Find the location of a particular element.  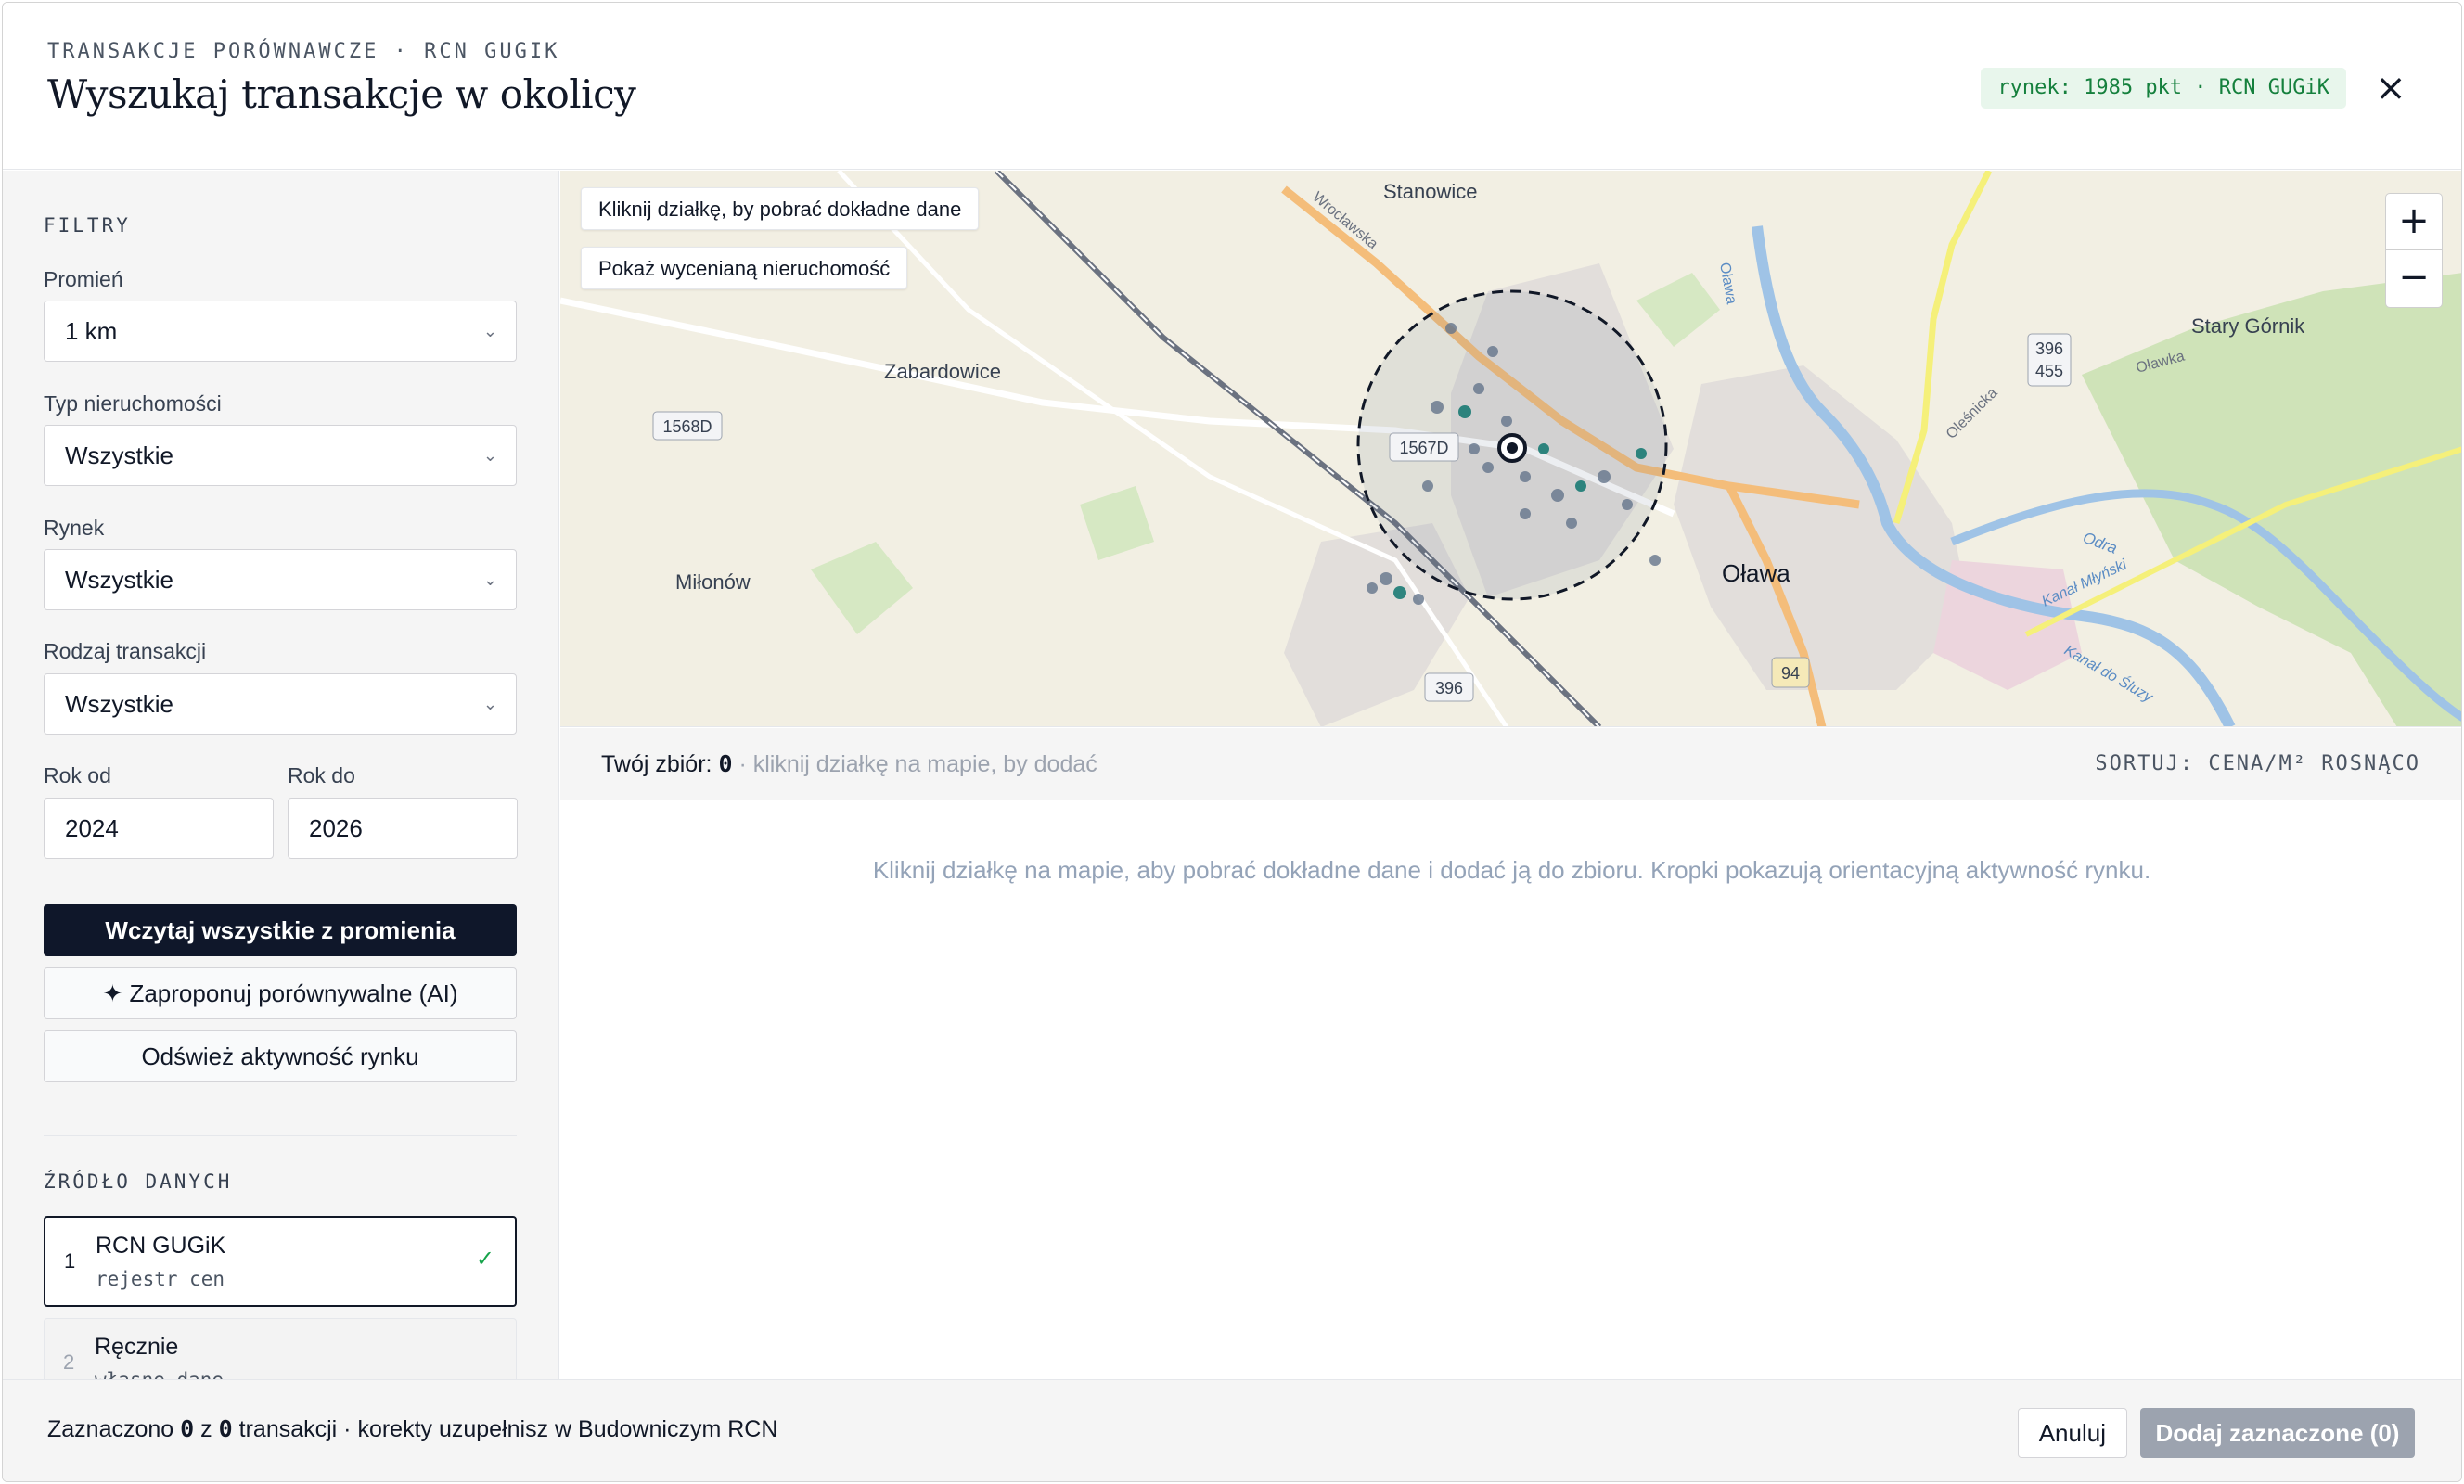

road-label-1567d: 1567D is located at coordinates (1423, 448).